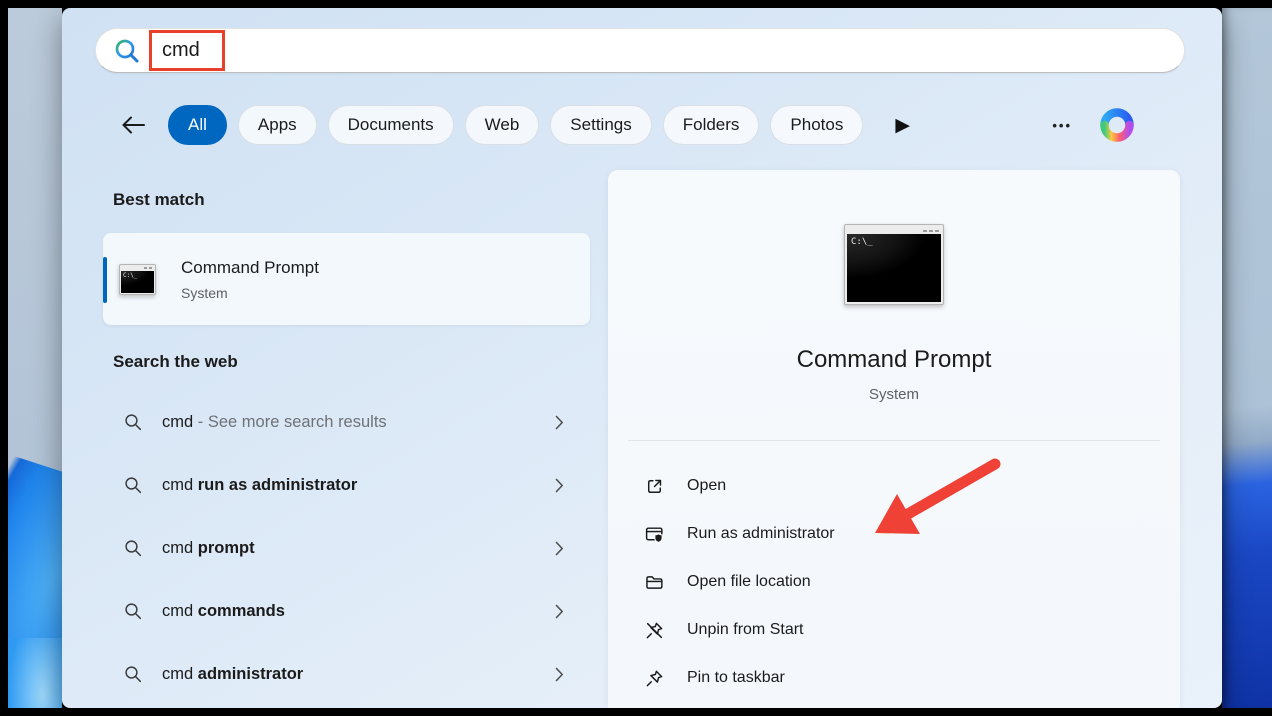  Describe the element at coordinates (346, 611) in the screenshot. I see `suggestion-row: cmd commands` at that location.